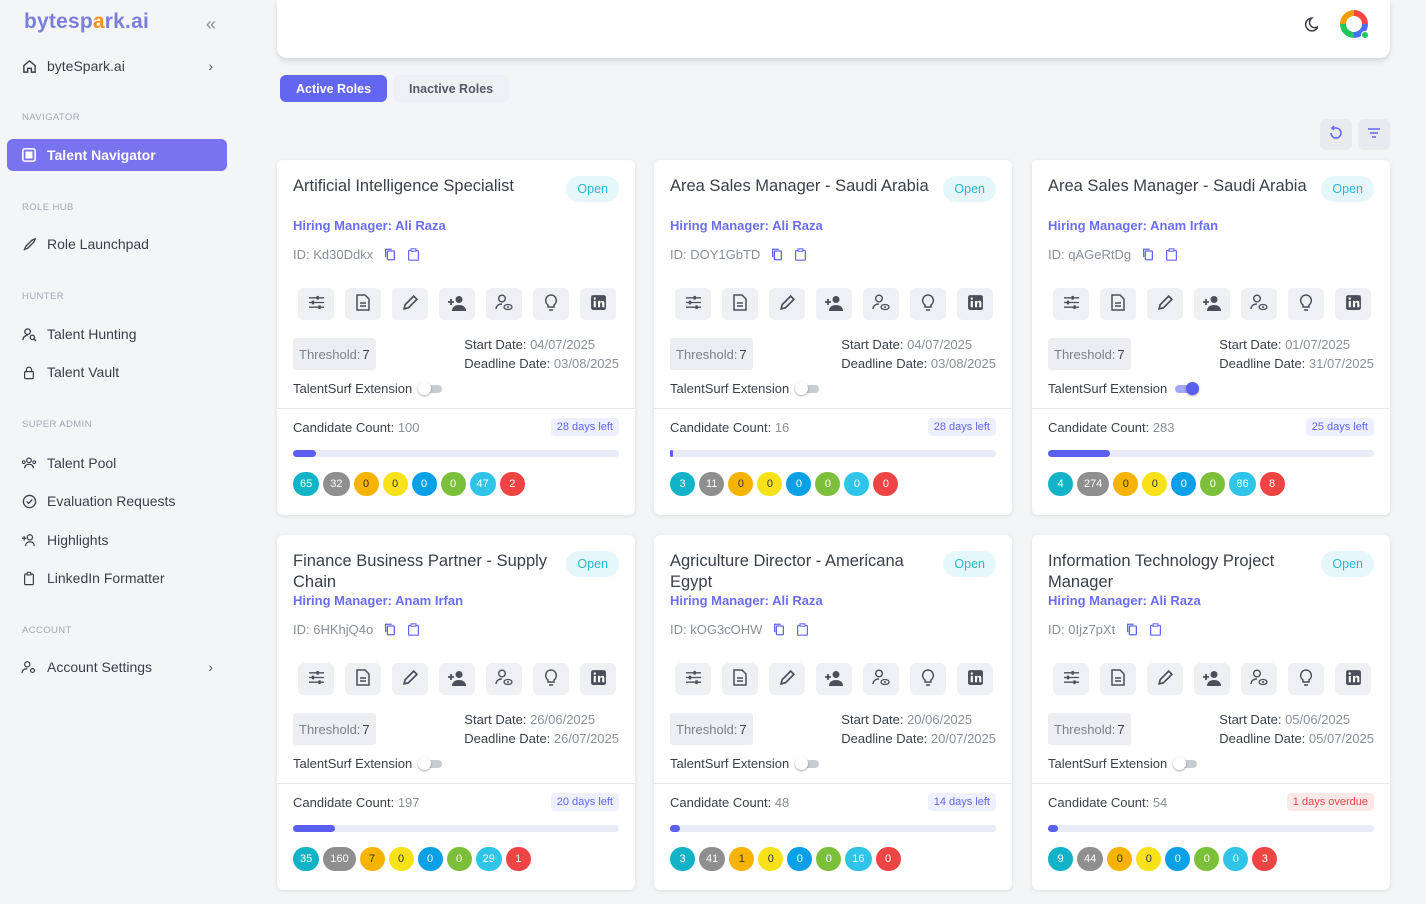  I want to click on chip-red: 1, so click(518, 859).